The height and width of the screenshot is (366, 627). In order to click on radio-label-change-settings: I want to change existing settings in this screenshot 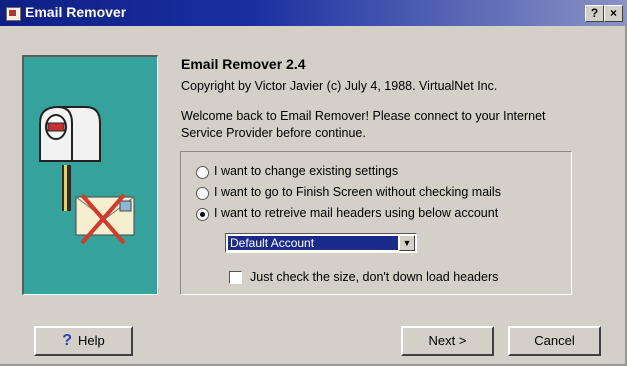, I will do `click(306, 171)`.